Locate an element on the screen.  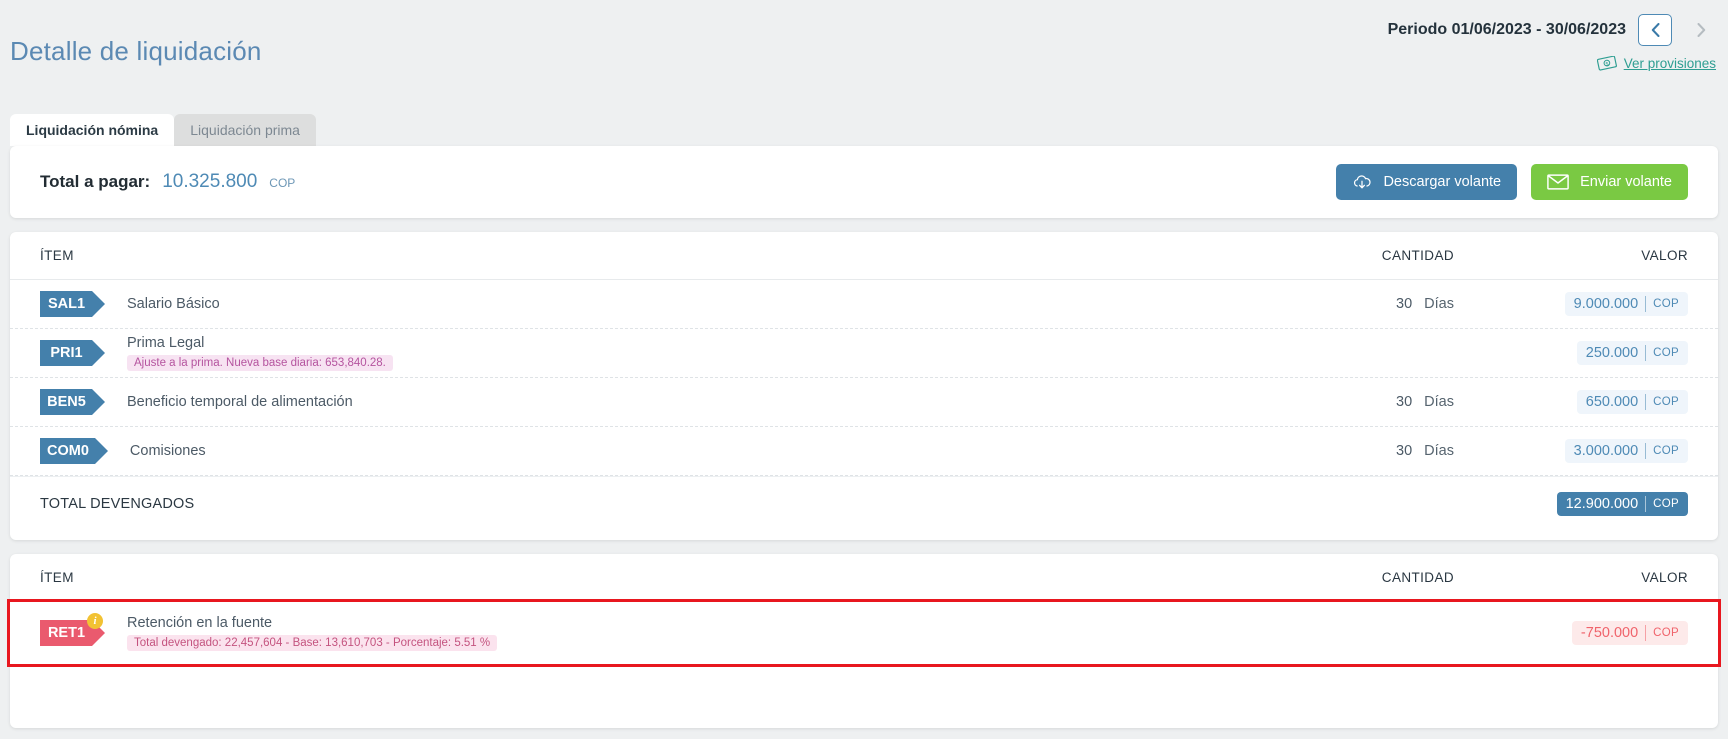
total-card-actions: Descargar volante Enviar volante is located at coordinates (1512, 182).